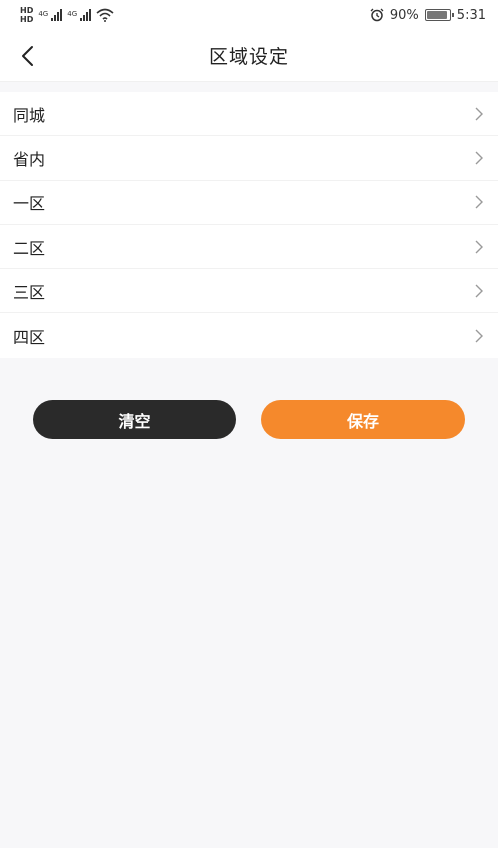 The height and width of the screenshot is (848, 498). I want to click on region-item: 同城, so click(249, 114).